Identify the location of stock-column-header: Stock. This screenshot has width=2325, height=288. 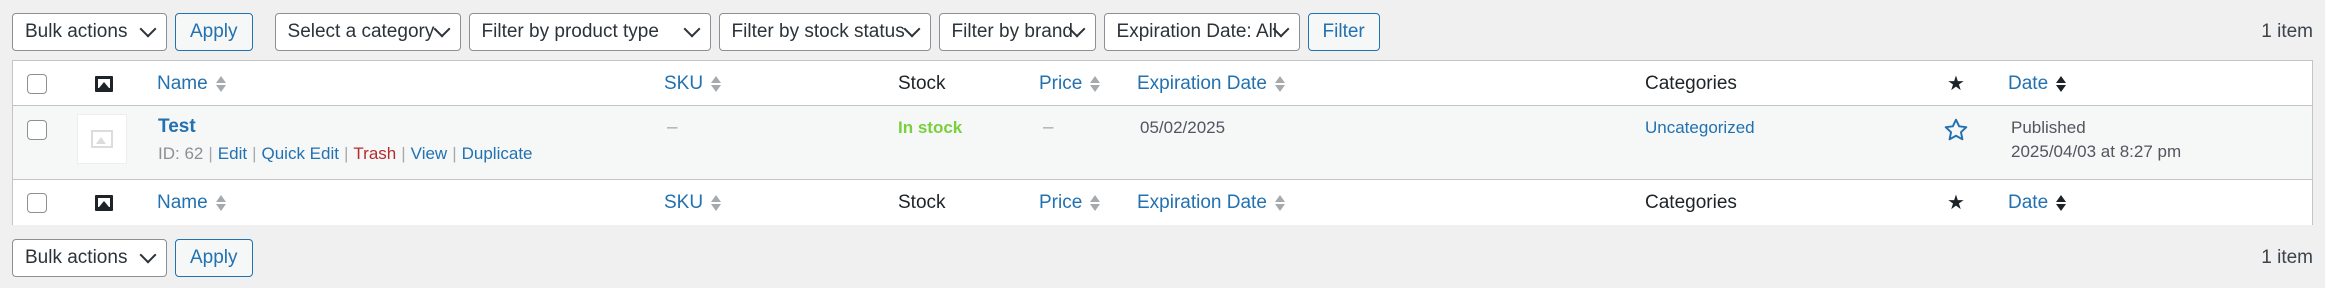
(922, 83).